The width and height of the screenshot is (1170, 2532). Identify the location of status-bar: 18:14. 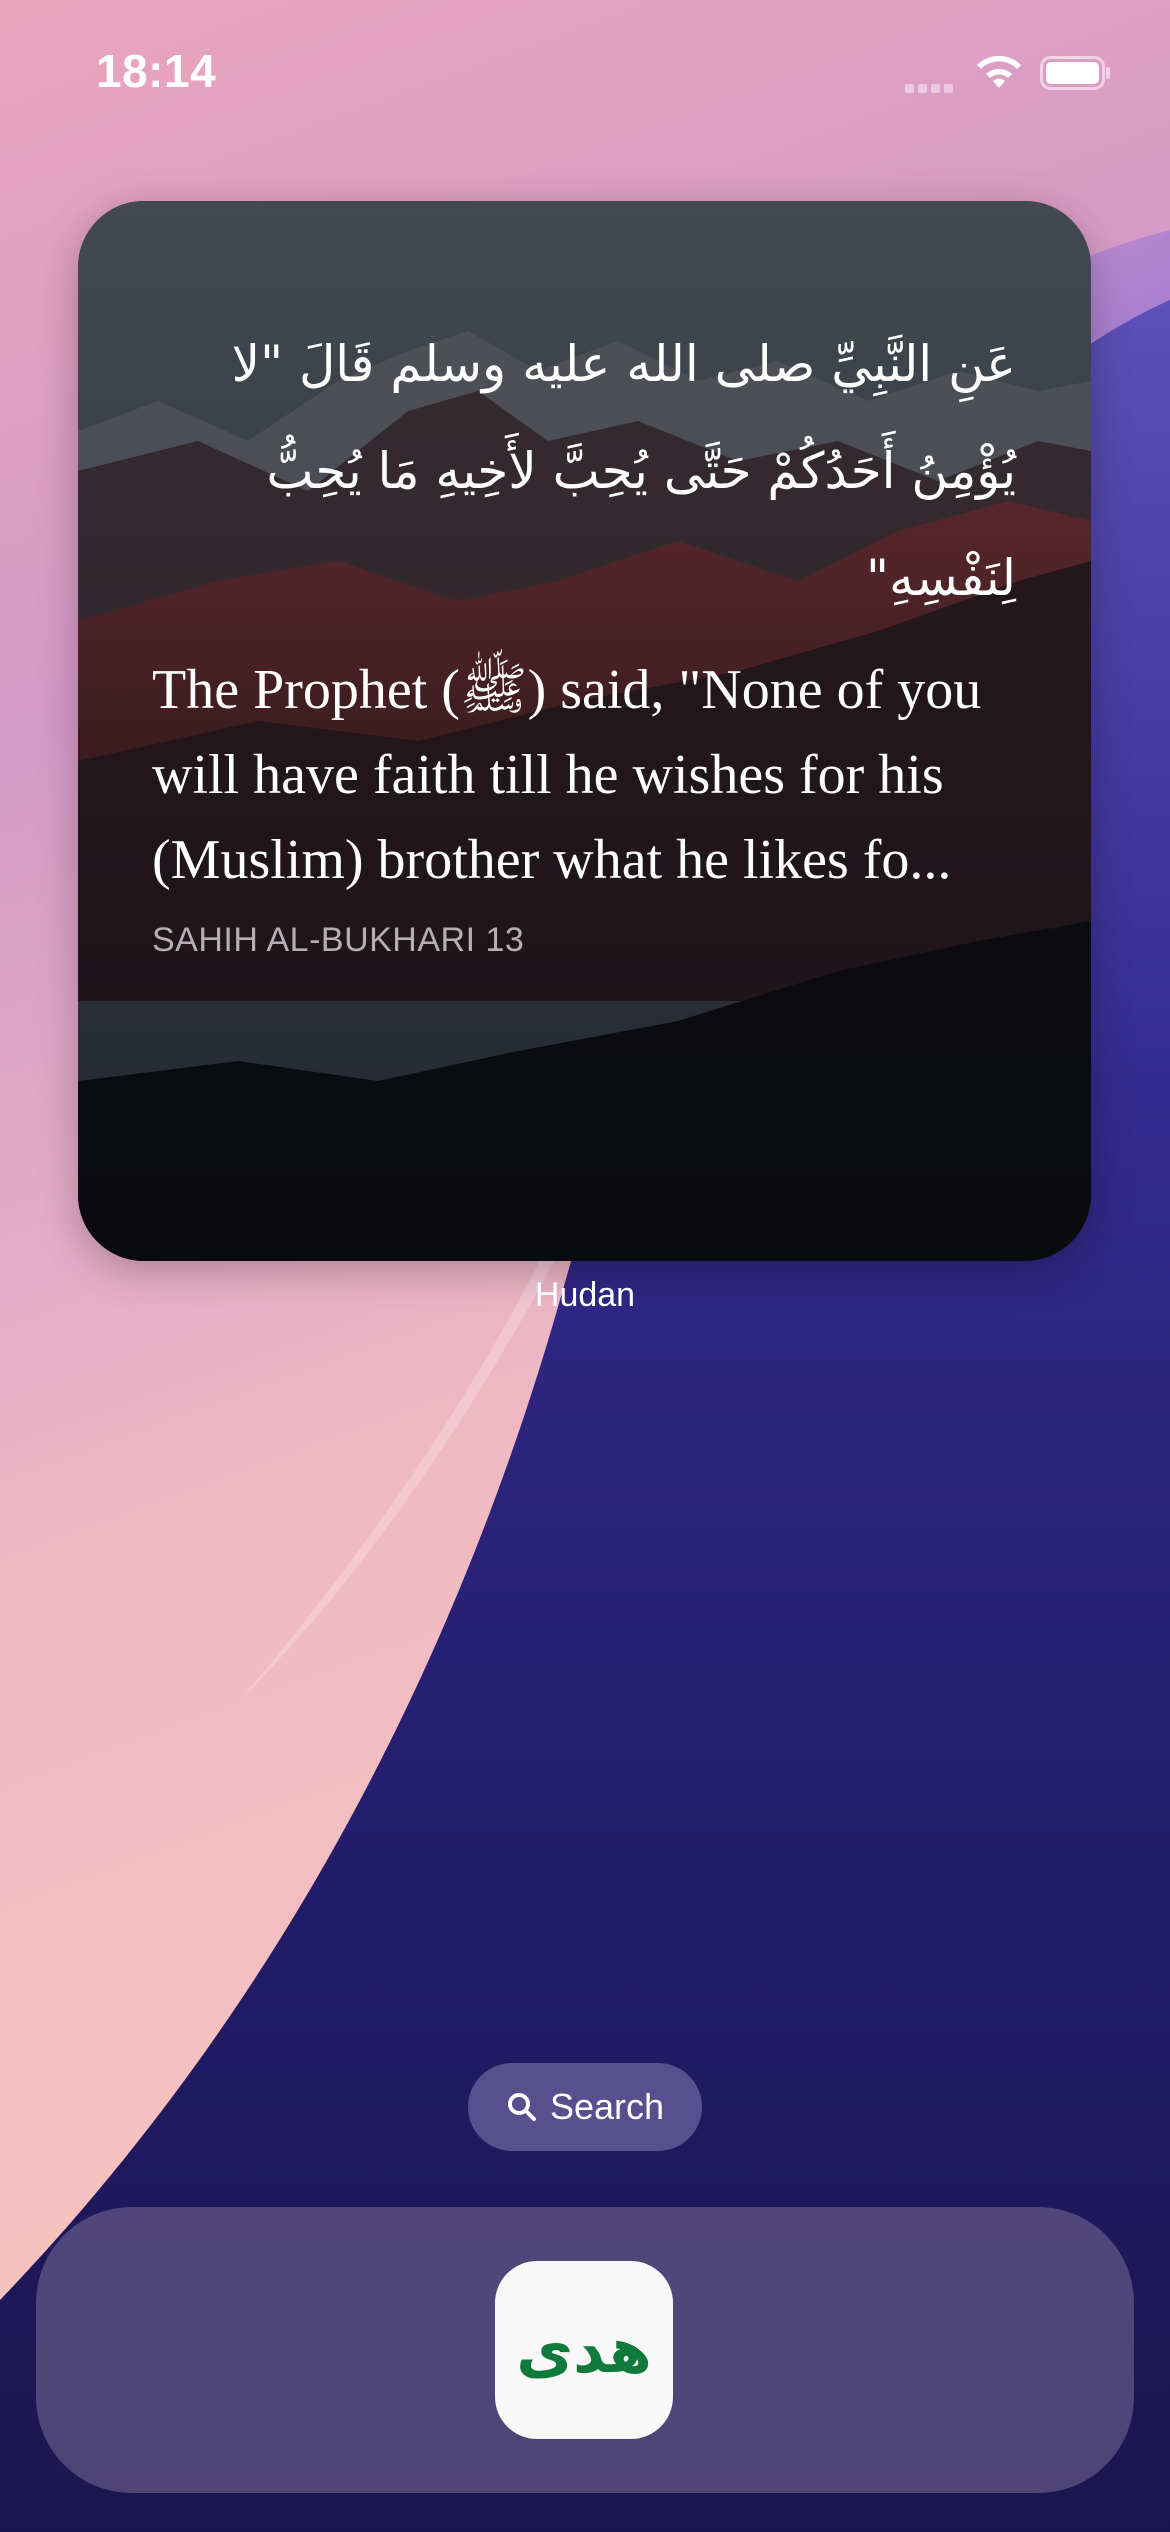
(585, 70).